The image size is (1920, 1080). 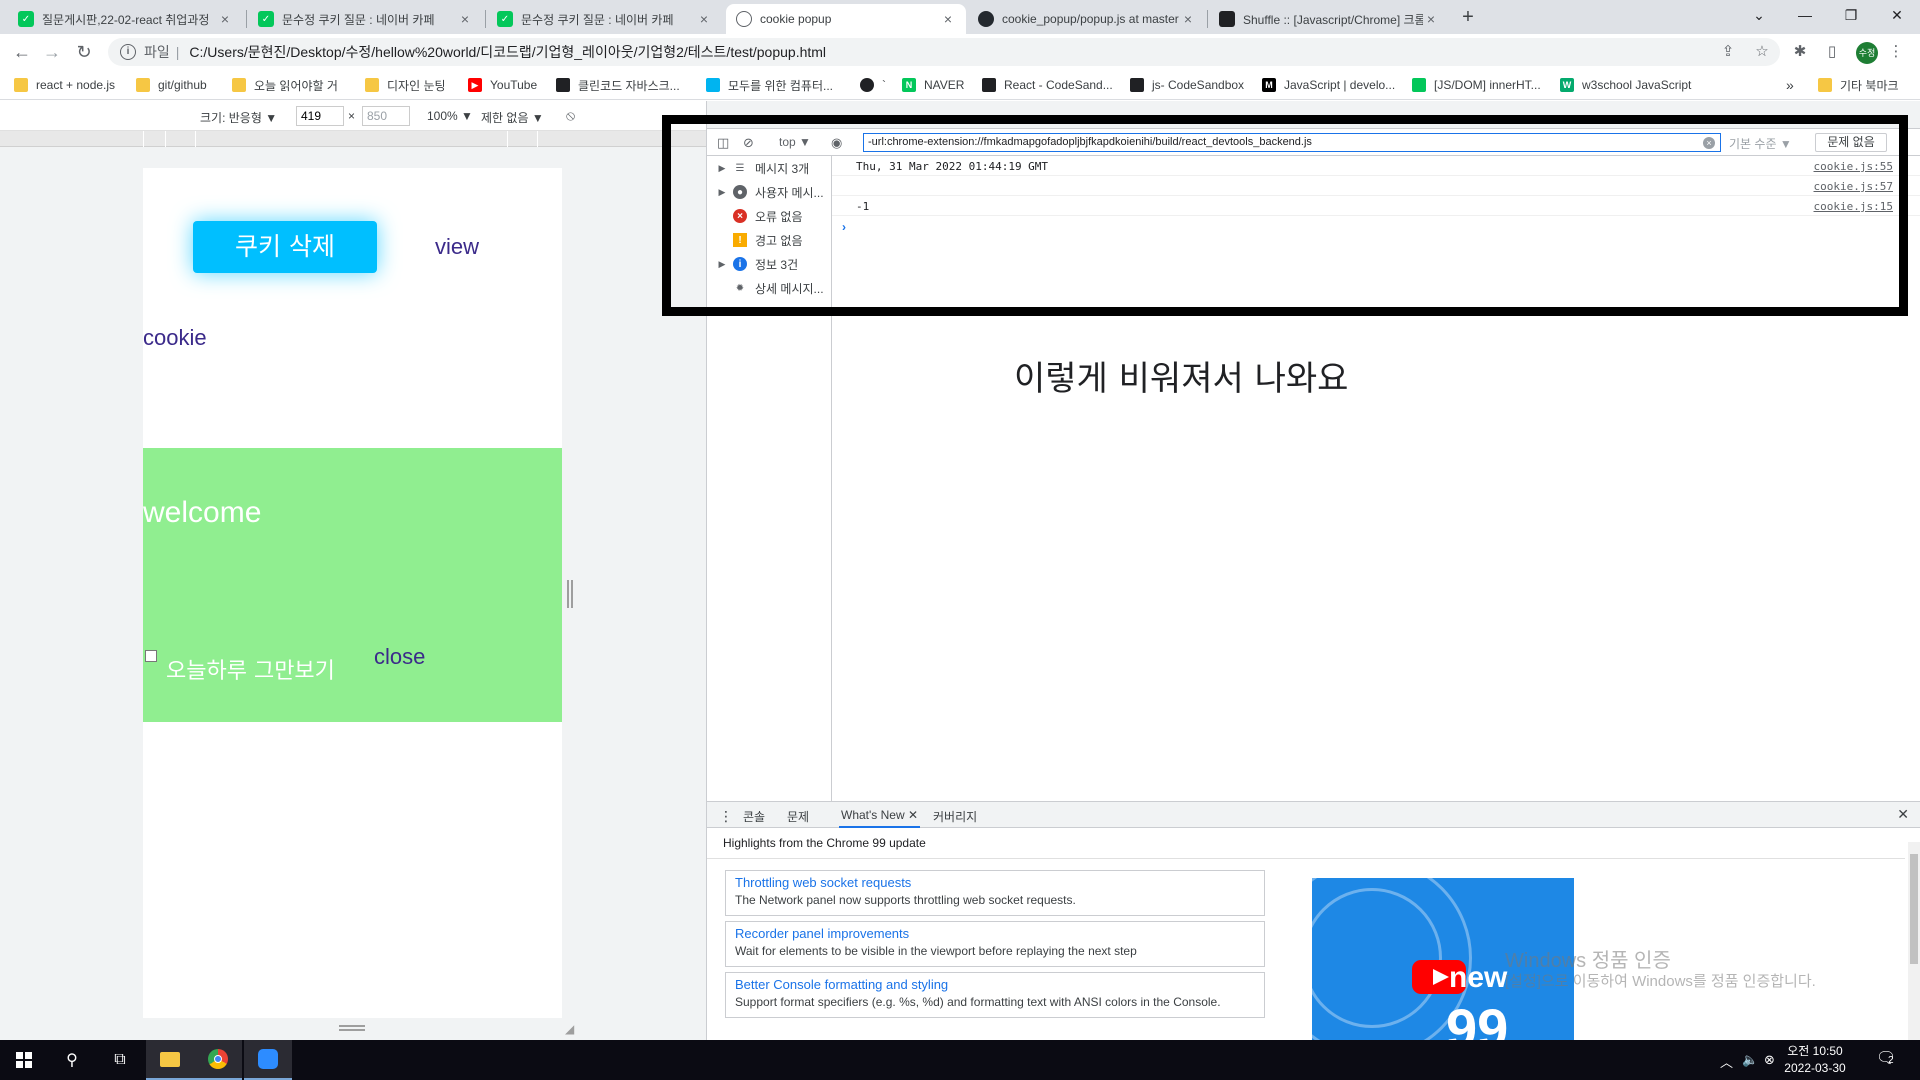 I want to click on bookmark-item: Ww3school JavaScript, so click(x=1625, y=85).